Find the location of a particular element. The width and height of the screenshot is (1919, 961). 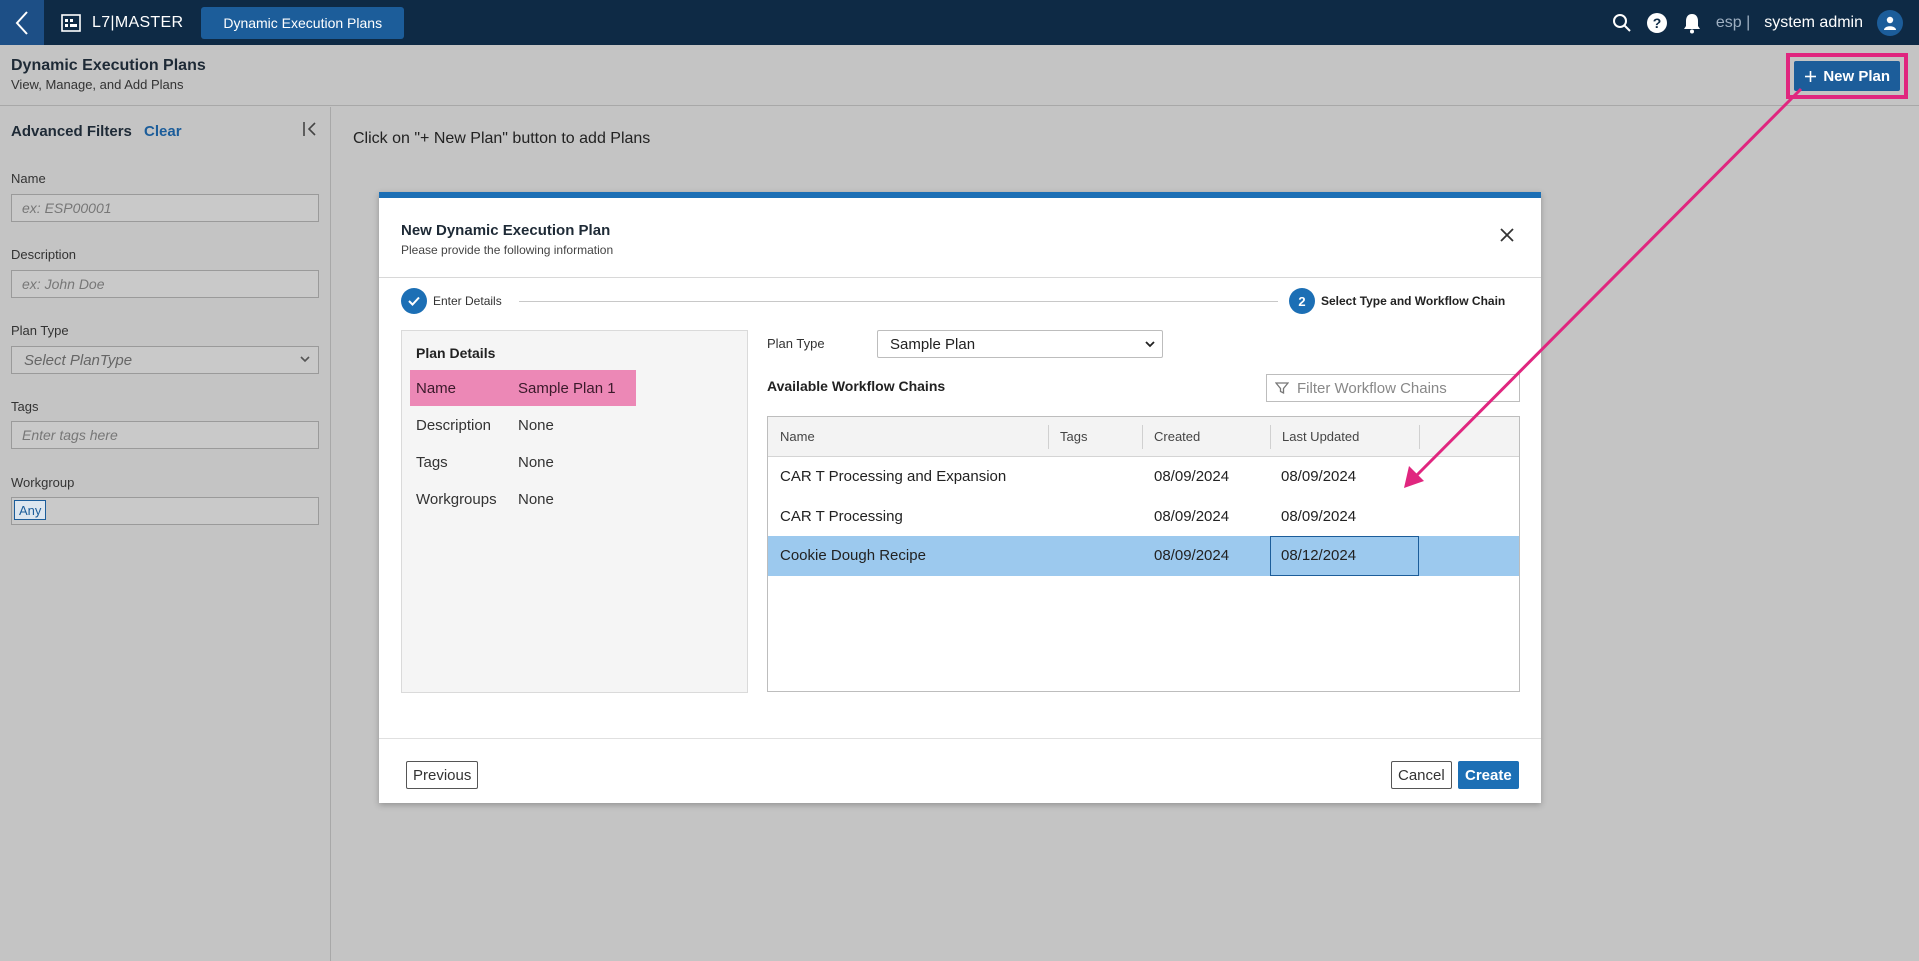

plan-type-select: Sample Plan is located at coordinates (1020, 344).